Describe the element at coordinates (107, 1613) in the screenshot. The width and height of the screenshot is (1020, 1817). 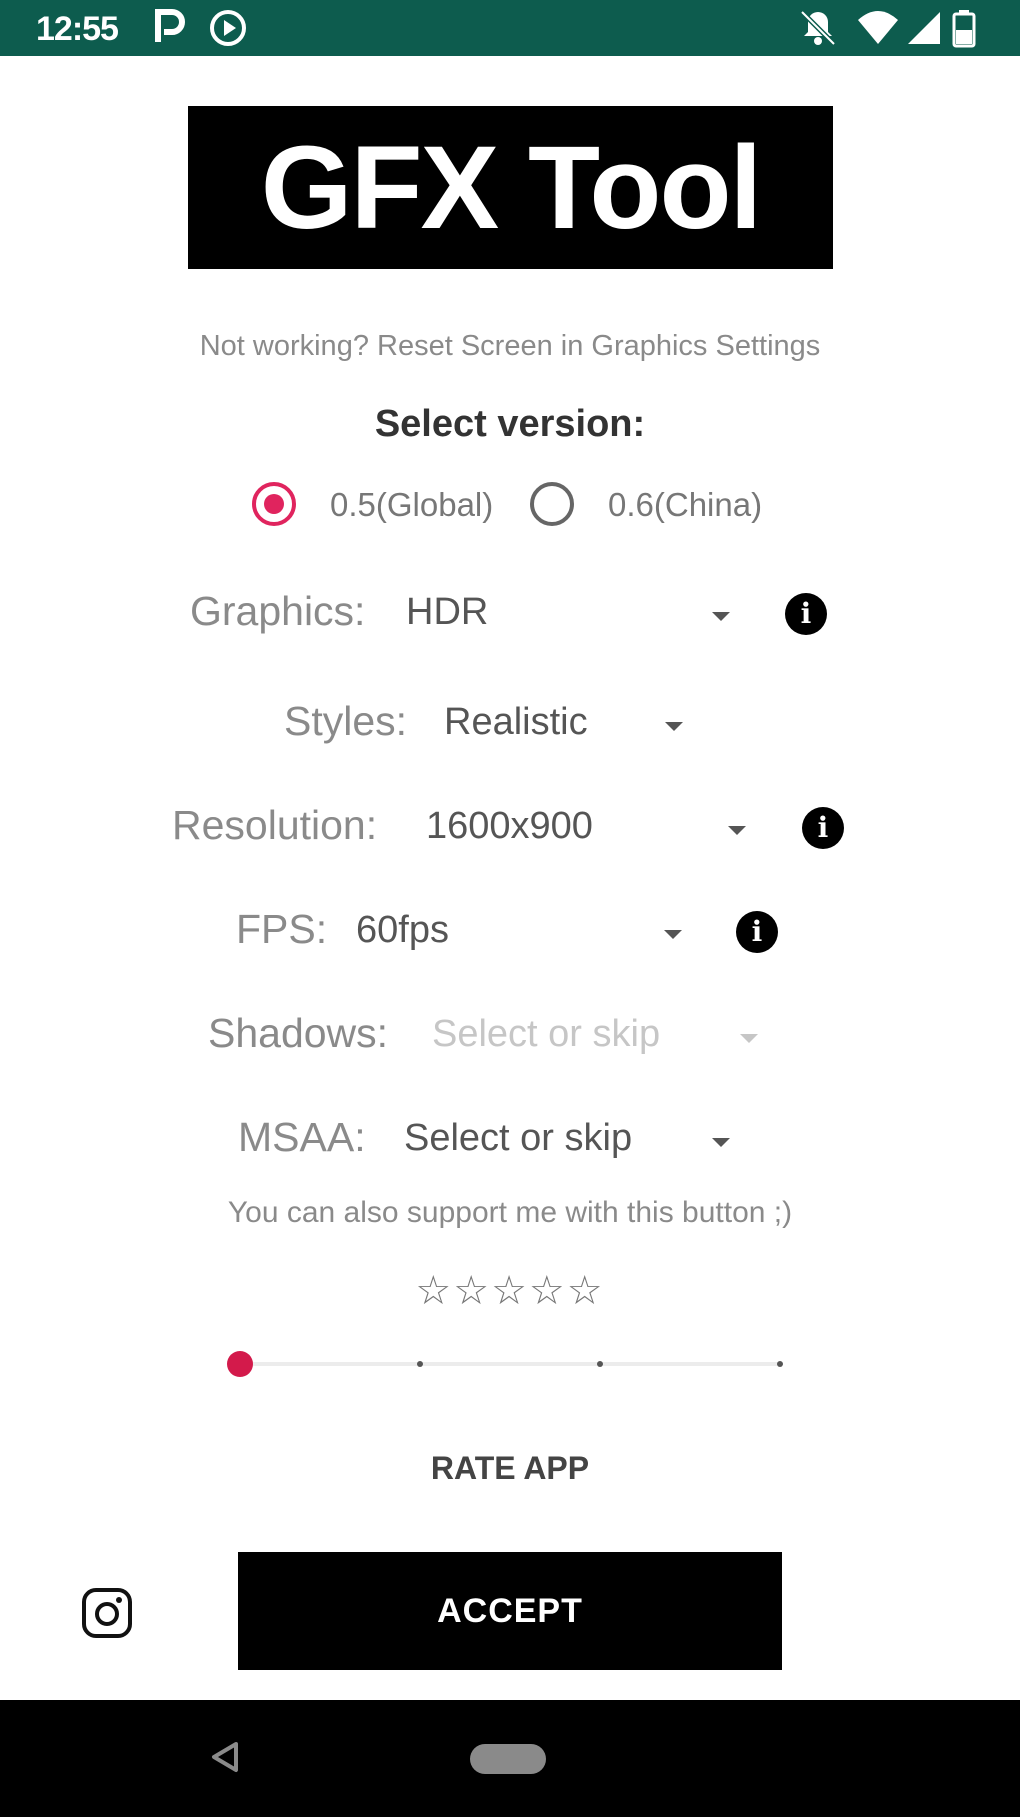
I see `instagram-icon` at that location.